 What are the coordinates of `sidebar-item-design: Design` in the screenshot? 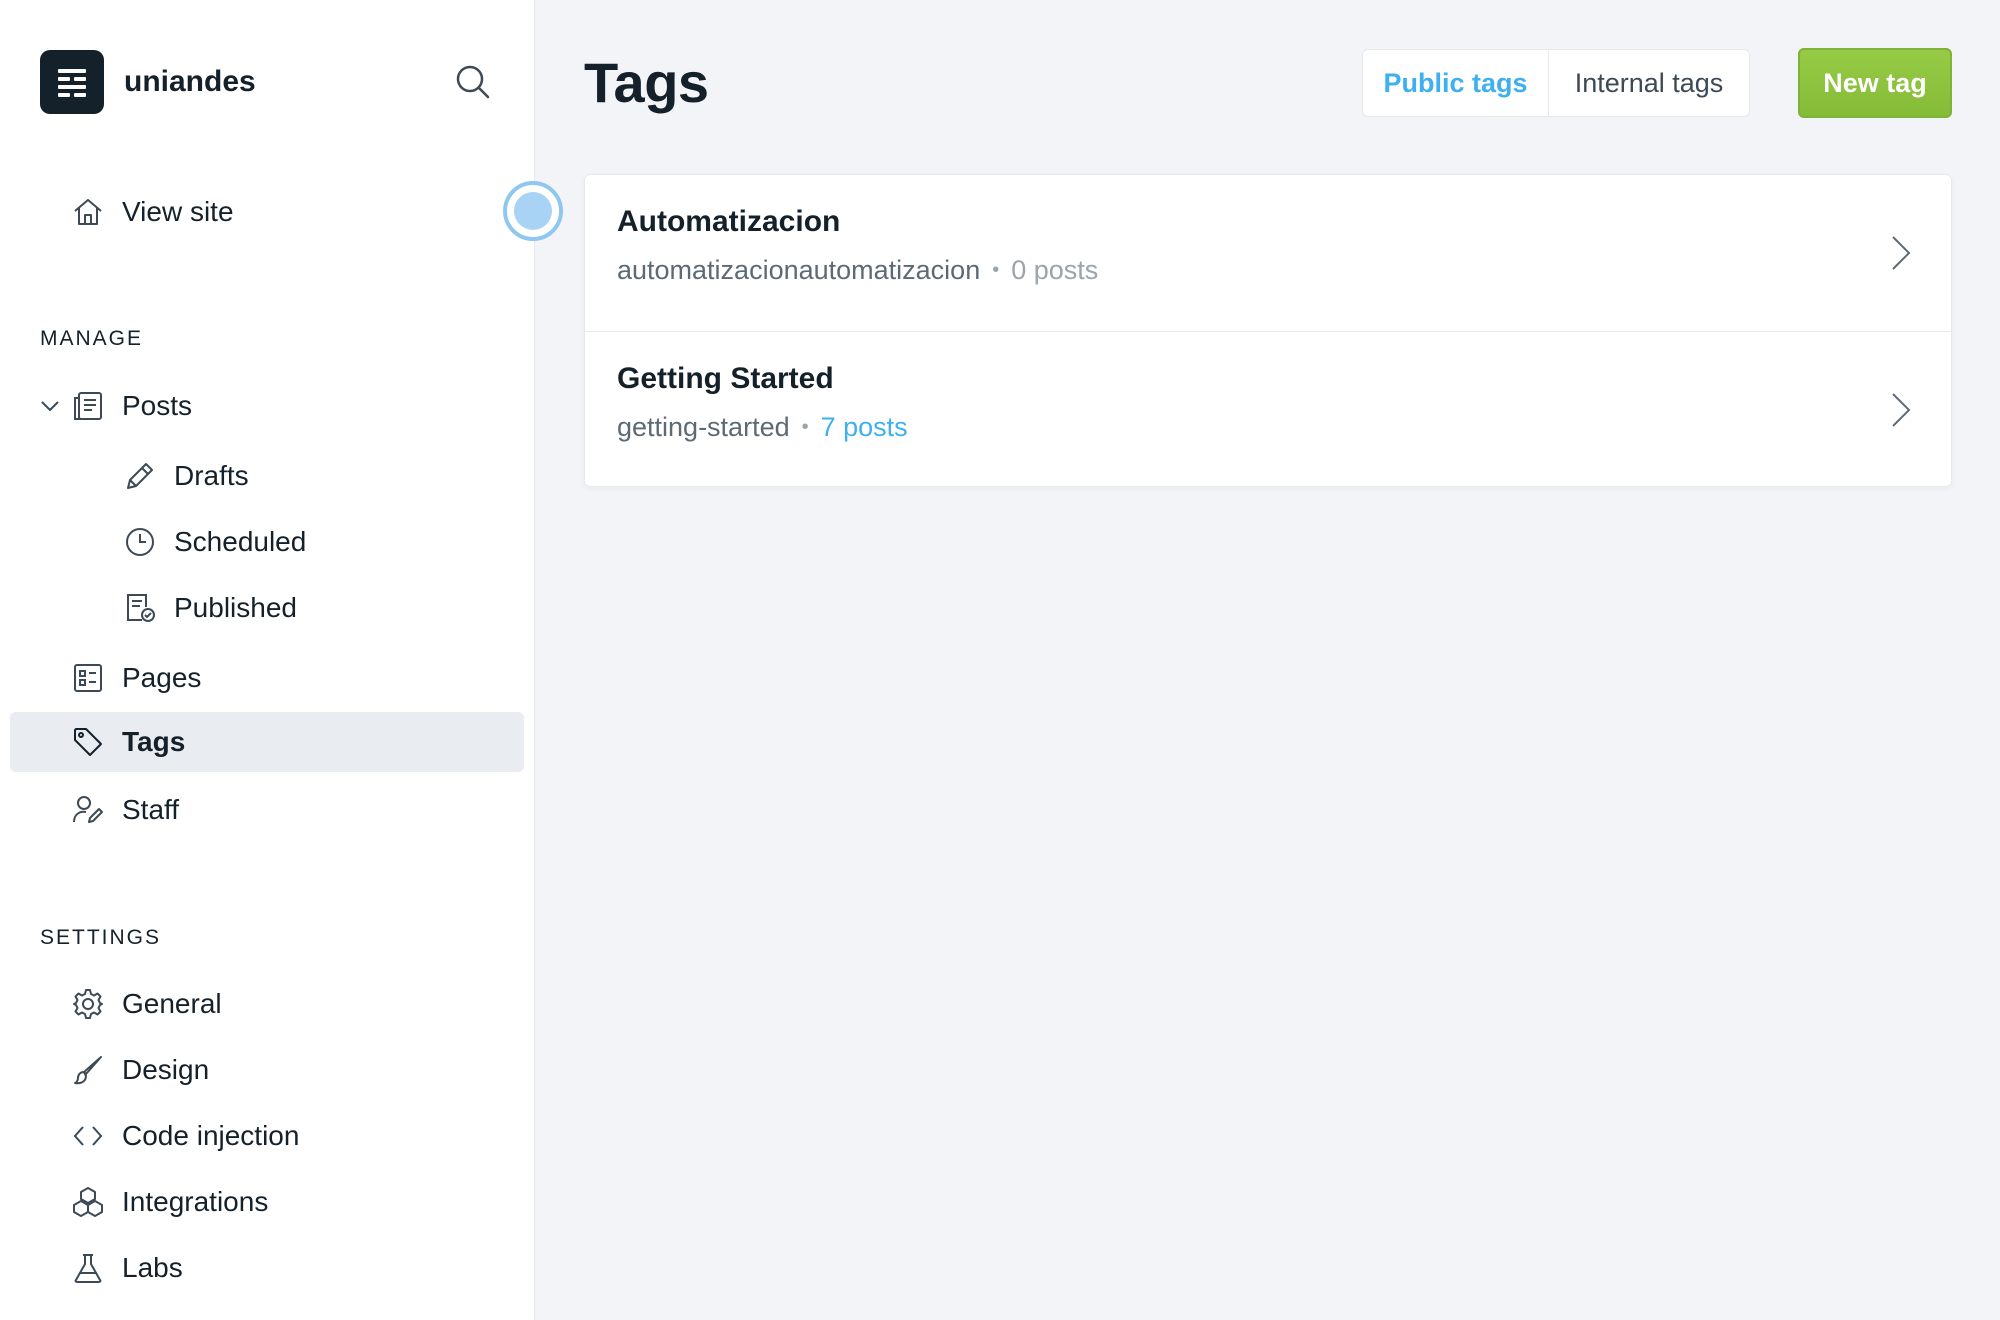 It's located at (267, 1070).